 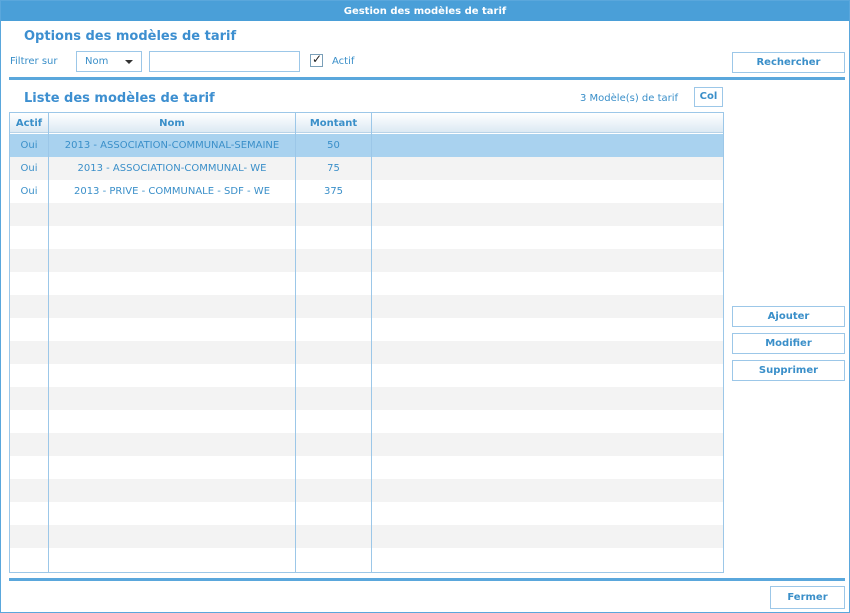 I want to click on filter-field-value: Nom, so click(x=97, y=61).